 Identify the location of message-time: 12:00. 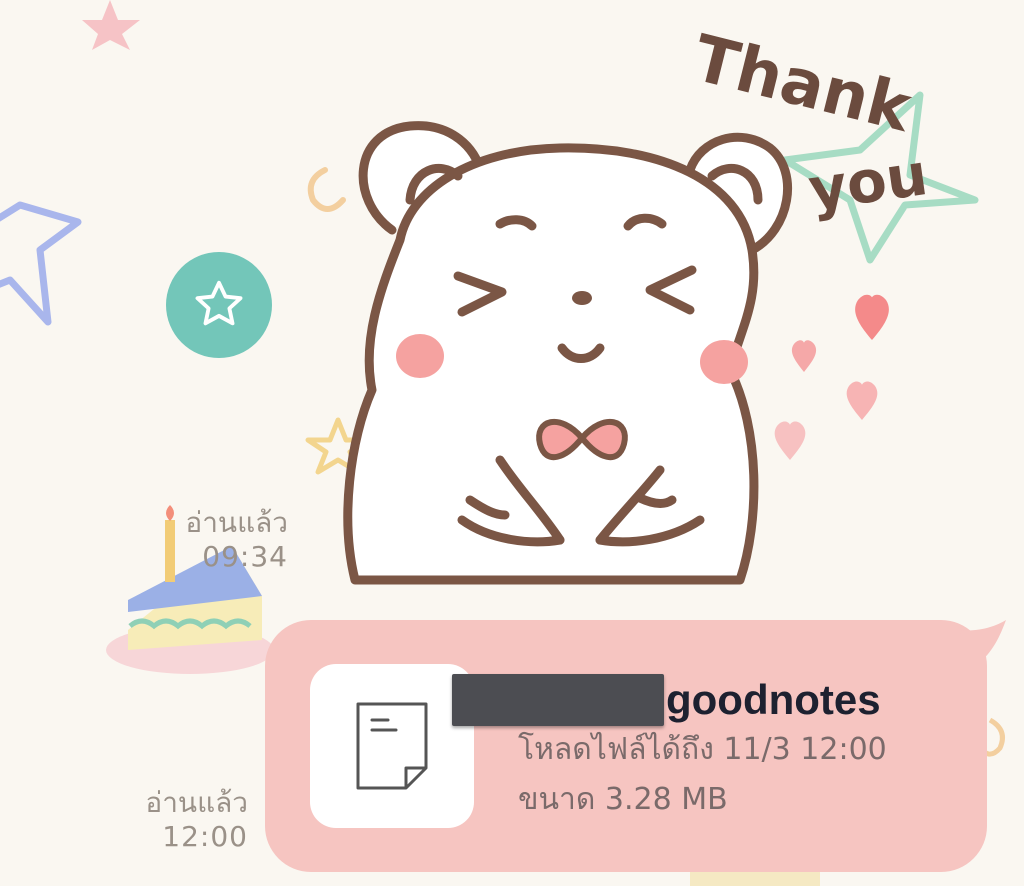
(205, 836).